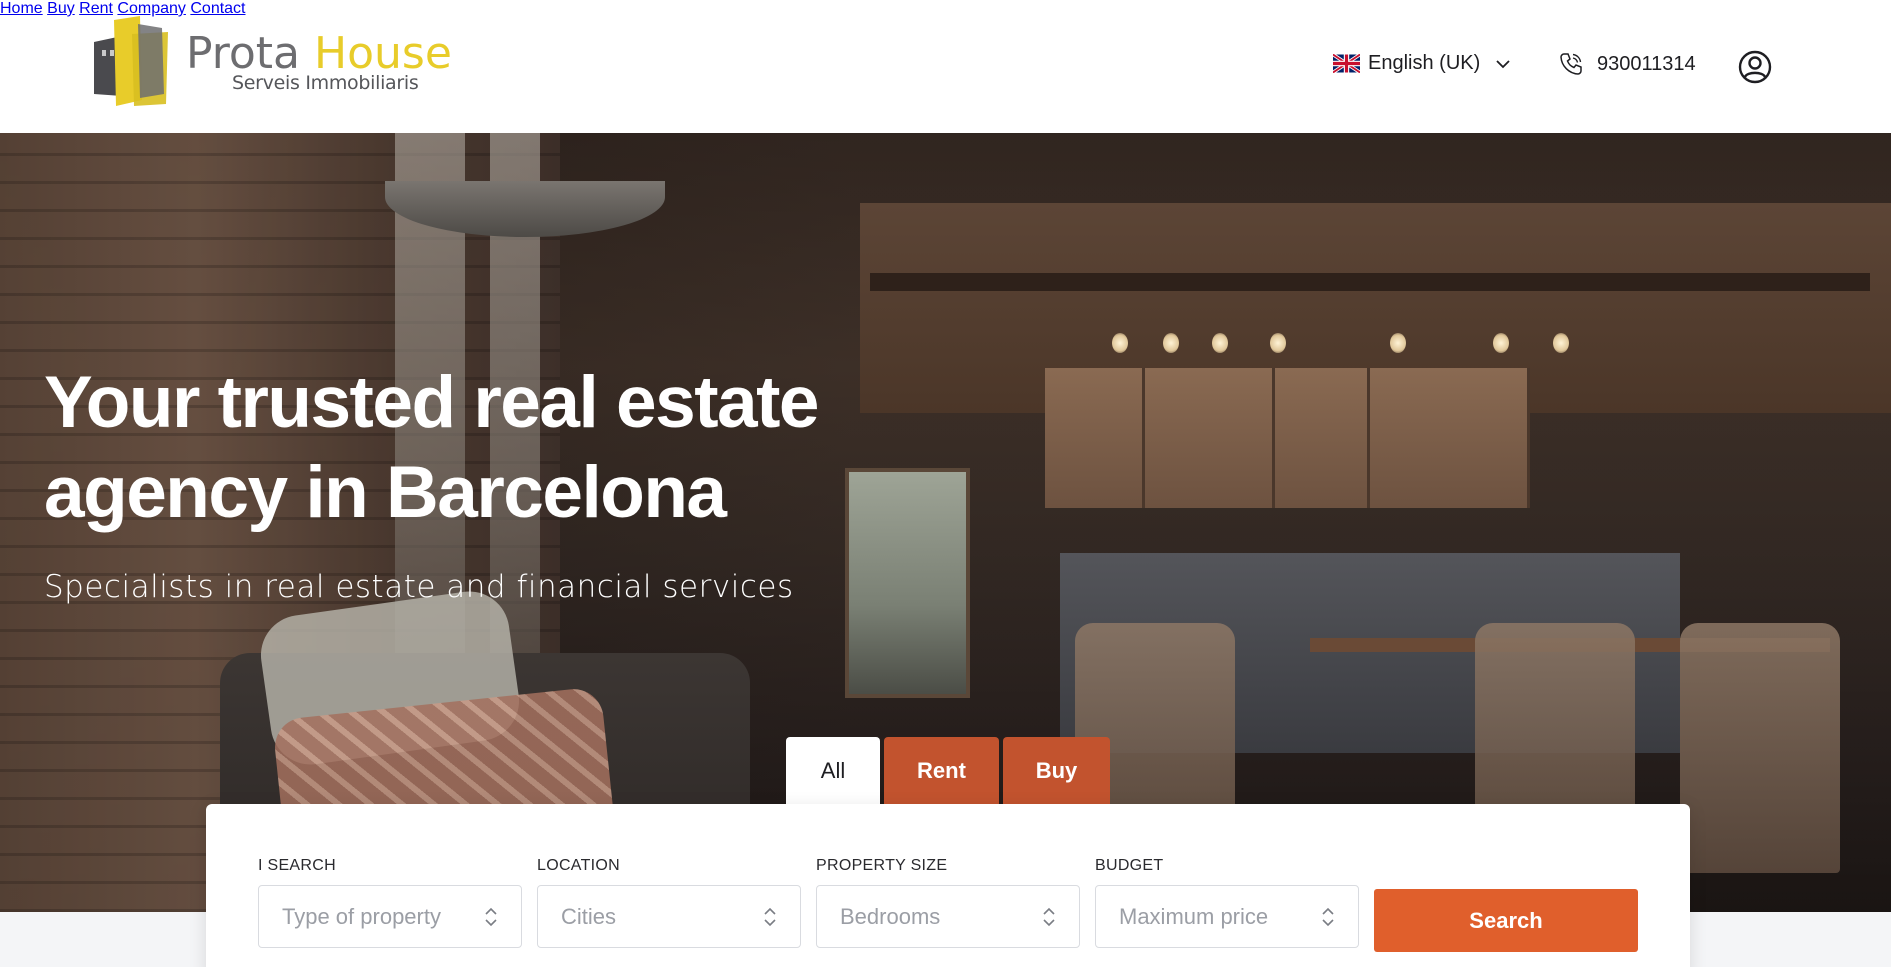  I want to click on budget-select: Maximum price, so click(1227, 916).